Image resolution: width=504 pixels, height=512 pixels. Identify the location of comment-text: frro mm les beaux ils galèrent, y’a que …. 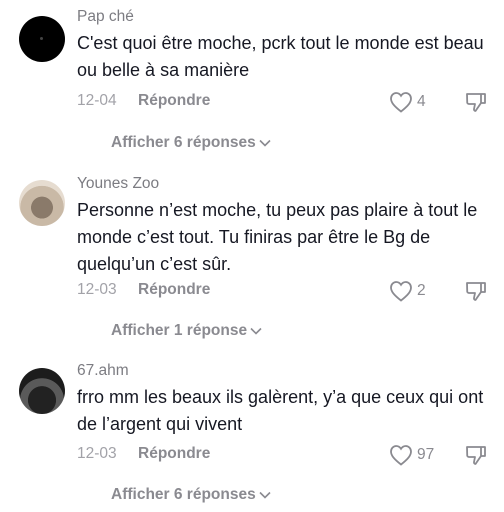
(280, 410).